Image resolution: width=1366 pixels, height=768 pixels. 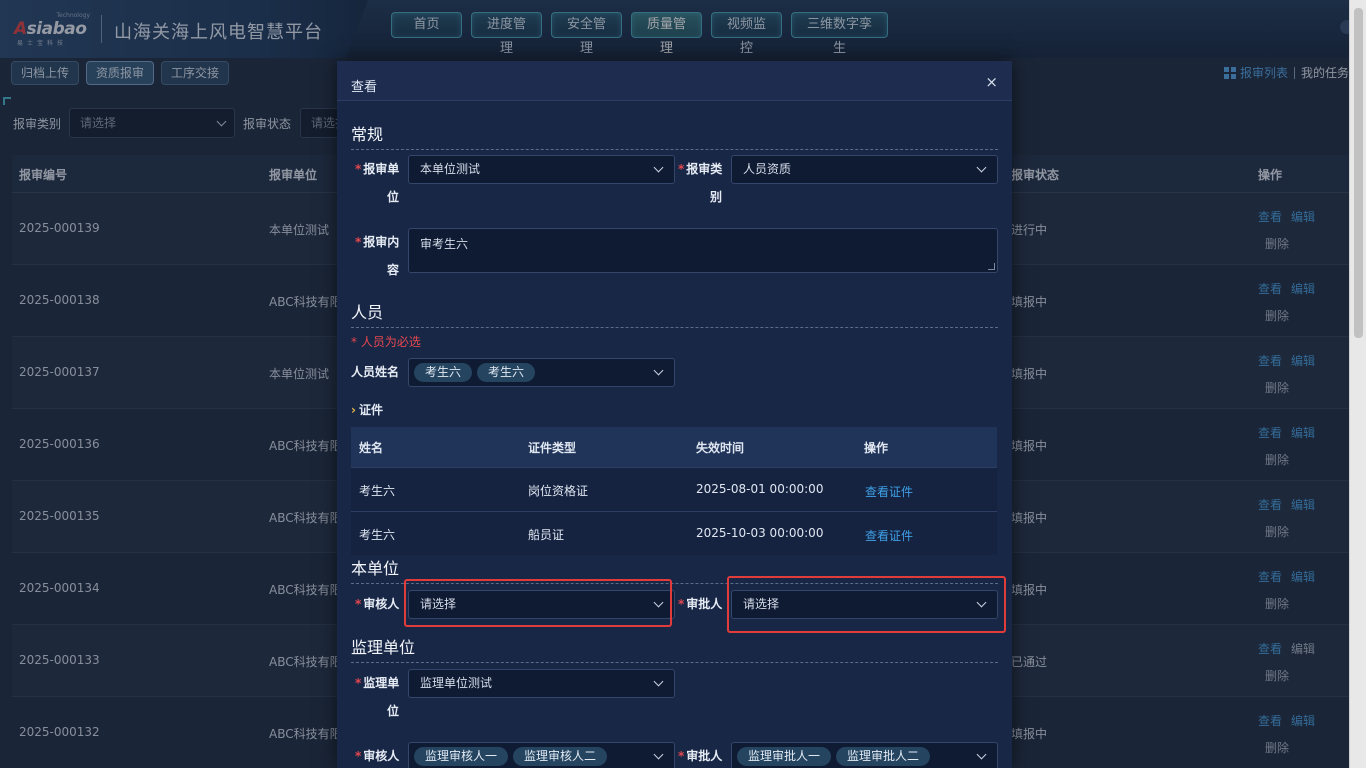 I want to click on cert-type: 岗位资格证, so click(x=558, y=491).